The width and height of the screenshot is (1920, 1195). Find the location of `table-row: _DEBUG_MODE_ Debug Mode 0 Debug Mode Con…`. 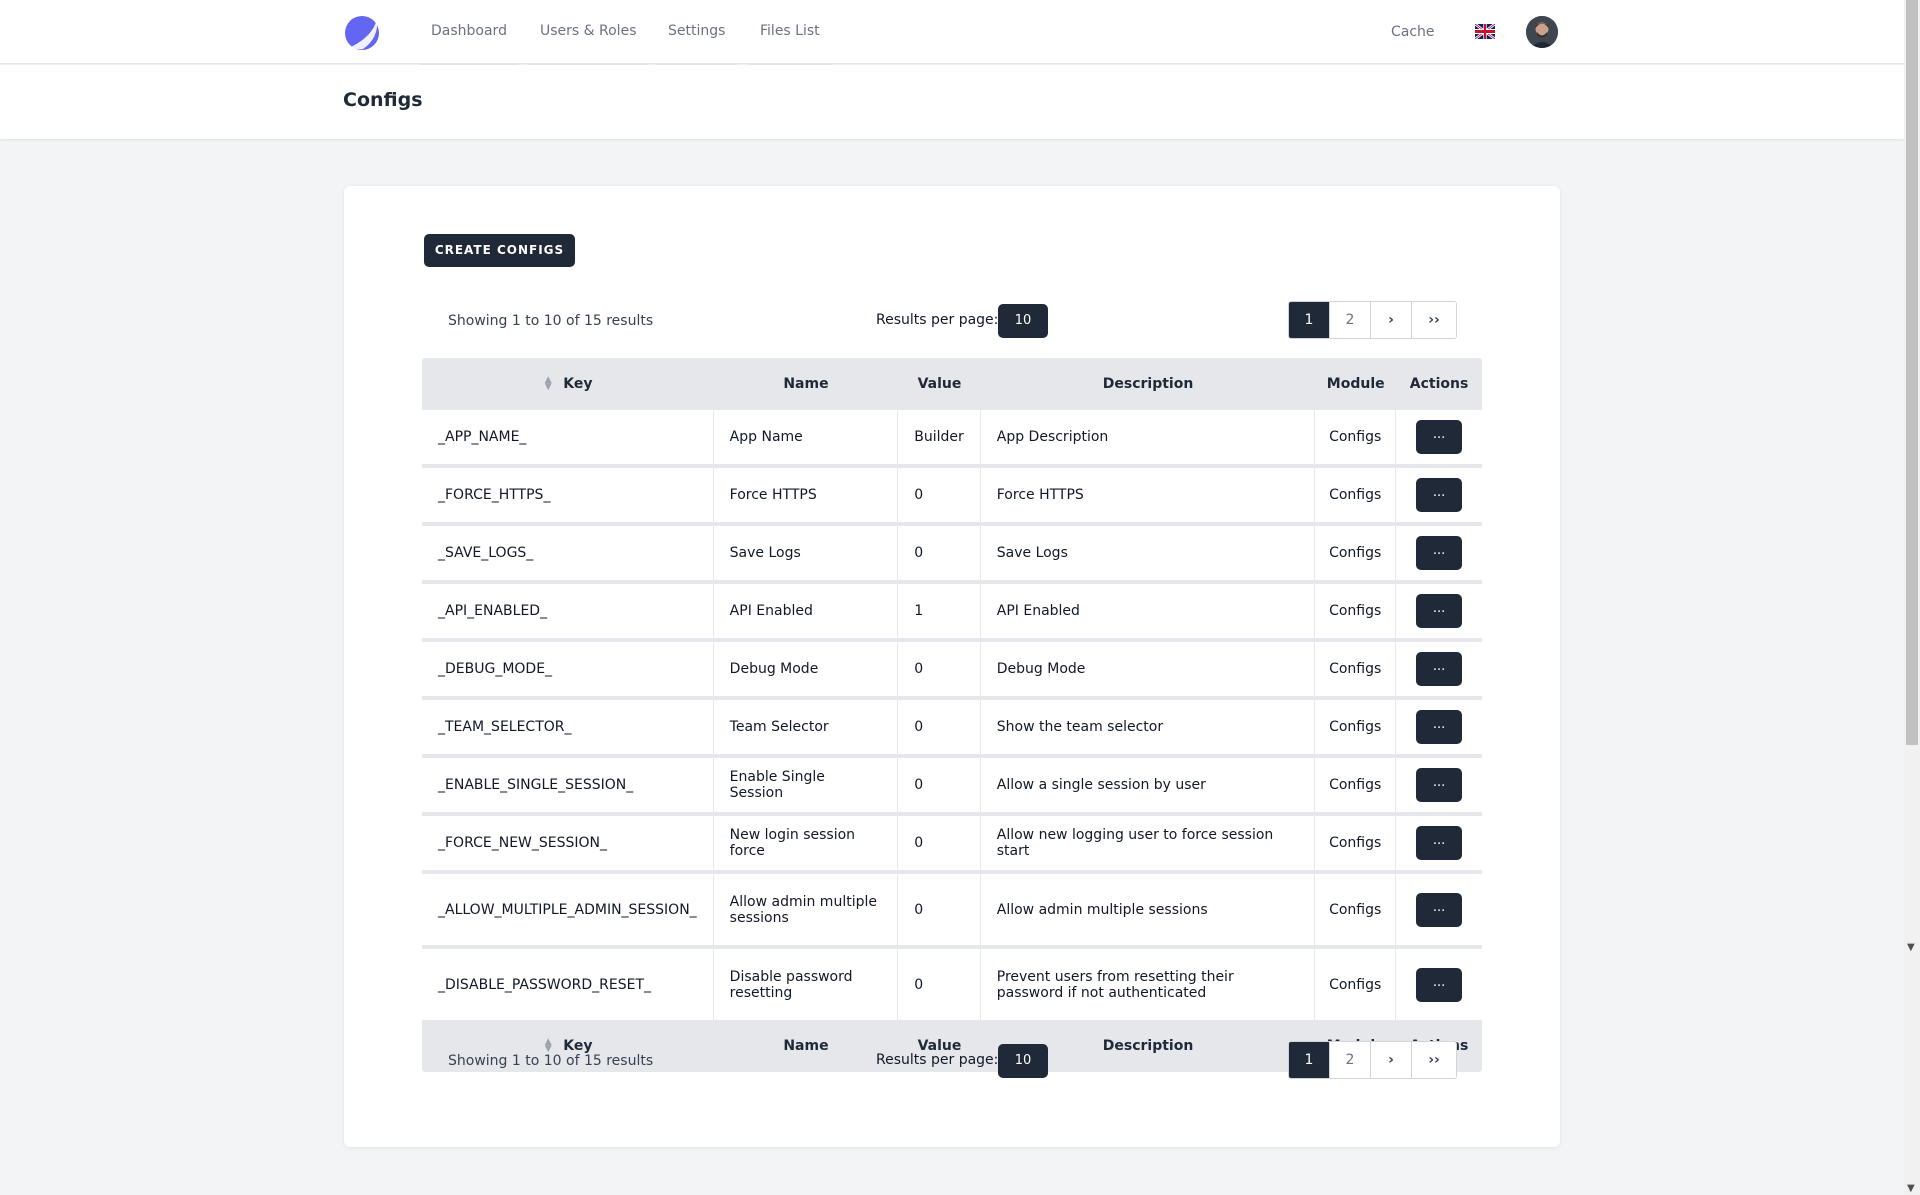

table-row: _DEBUG_MODE_ Debug Mode 0 Debug Mode Con… is located at coordinates (952, 669).